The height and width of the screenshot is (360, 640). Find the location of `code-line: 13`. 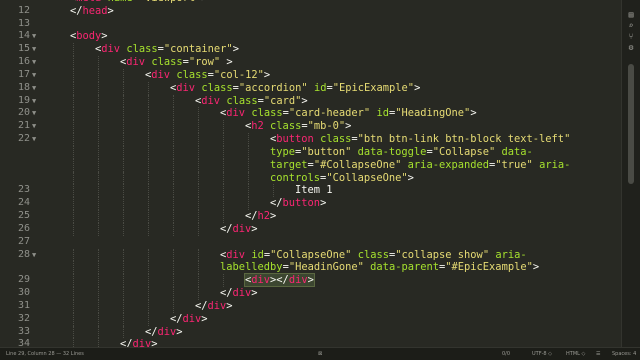

code-line: 13 is located at coordinates (311, 24).